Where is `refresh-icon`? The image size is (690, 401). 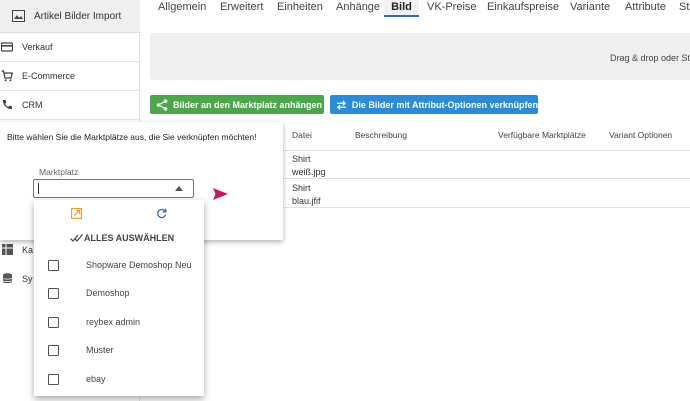
refresh-icon is located at coordinates (161, 213).